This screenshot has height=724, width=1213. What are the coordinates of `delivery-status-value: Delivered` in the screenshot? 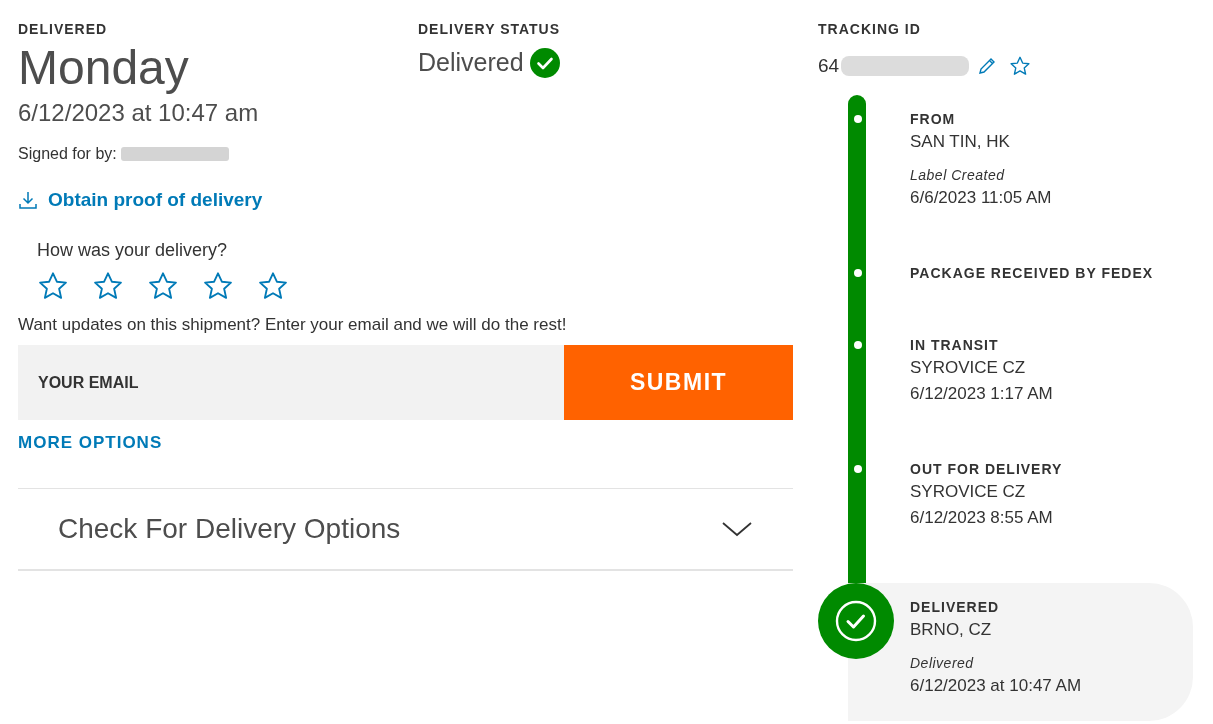 It's located at (471, 62).